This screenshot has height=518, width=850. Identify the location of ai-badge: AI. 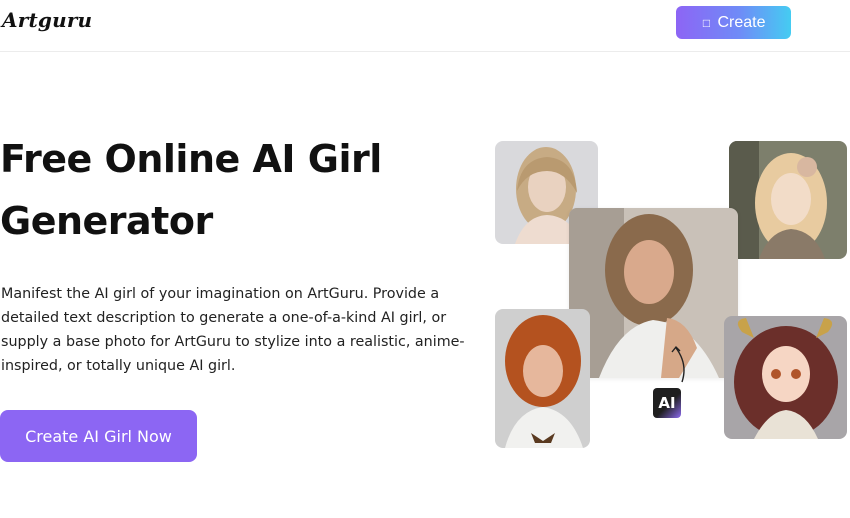
(667, 403).